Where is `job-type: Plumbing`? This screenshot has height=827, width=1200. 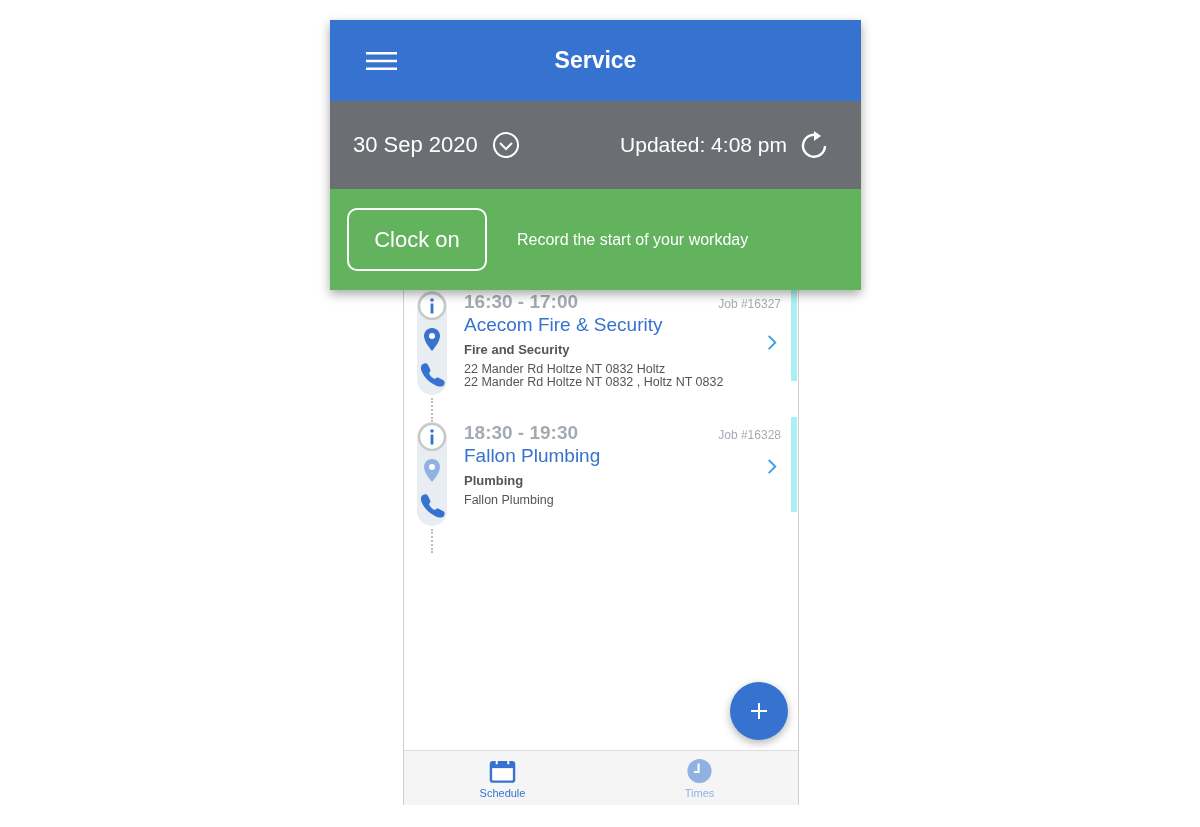
job-type: Plumbing is located at coordinates (494, 480).